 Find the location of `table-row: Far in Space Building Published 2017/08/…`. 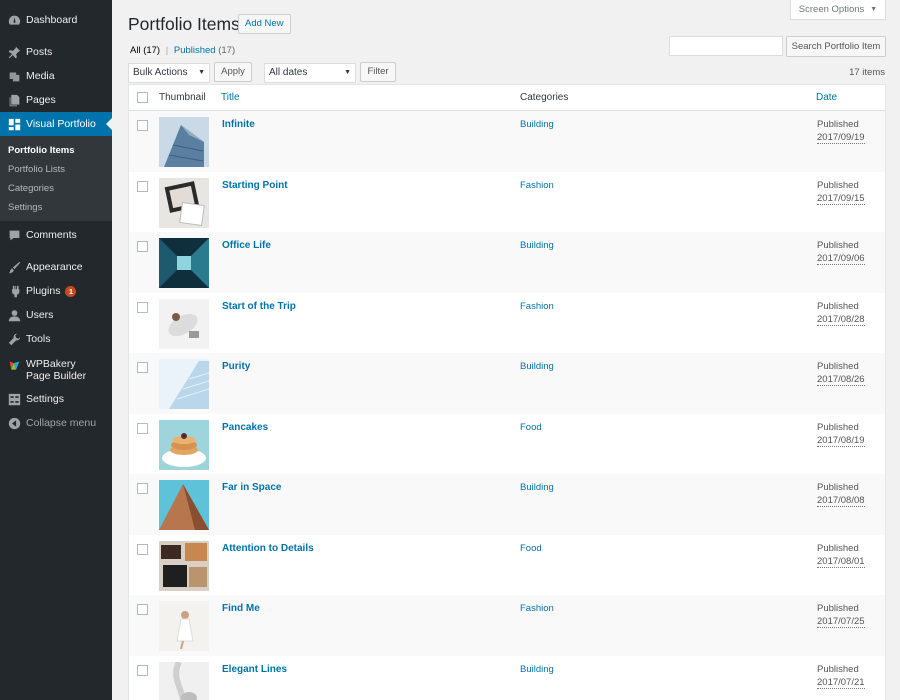

table-row: Far in Space Building Published 2017/08/… is located at coordinates (507, 504).